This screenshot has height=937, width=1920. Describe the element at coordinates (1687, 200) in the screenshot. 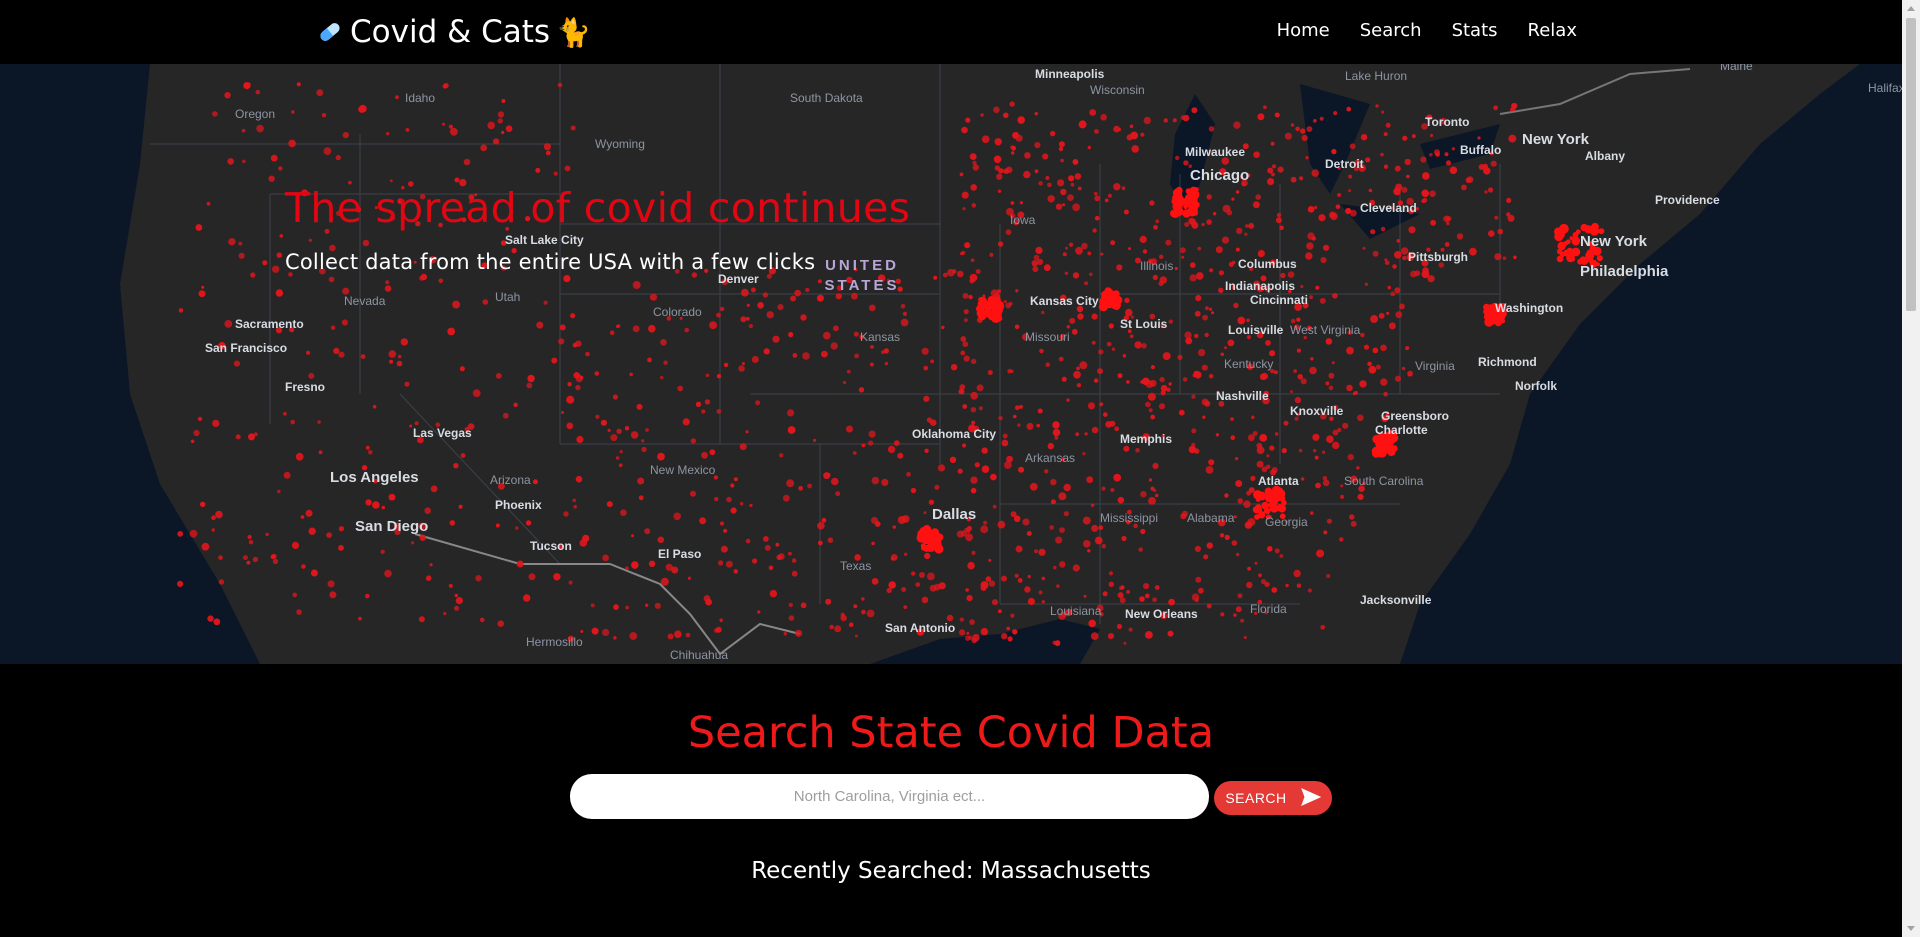

I see `map-label: Providence` at that location.